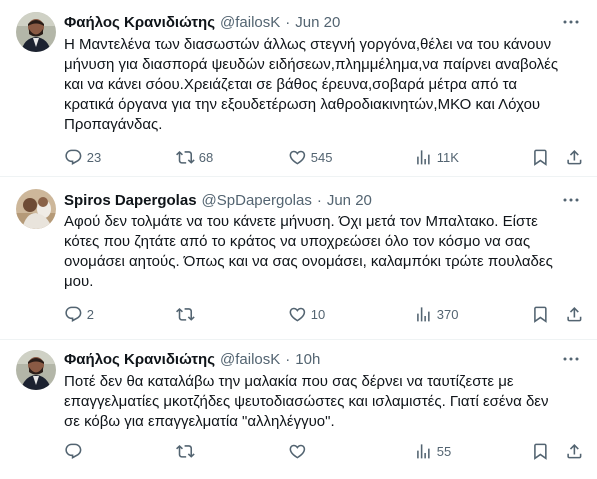  I want to click on timestamp: 10h, so click(307, 359).